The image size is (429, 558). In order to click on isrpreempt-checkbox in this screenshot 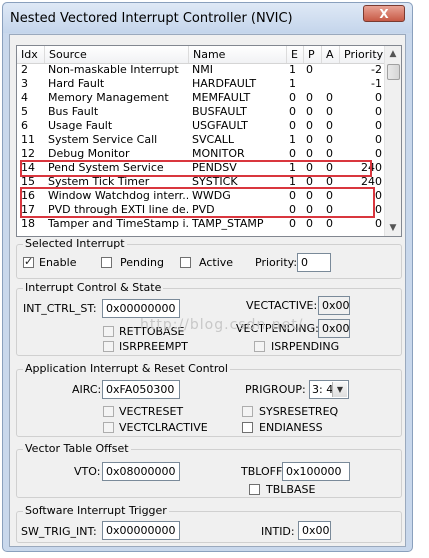, I will do `click(108, 346)`.